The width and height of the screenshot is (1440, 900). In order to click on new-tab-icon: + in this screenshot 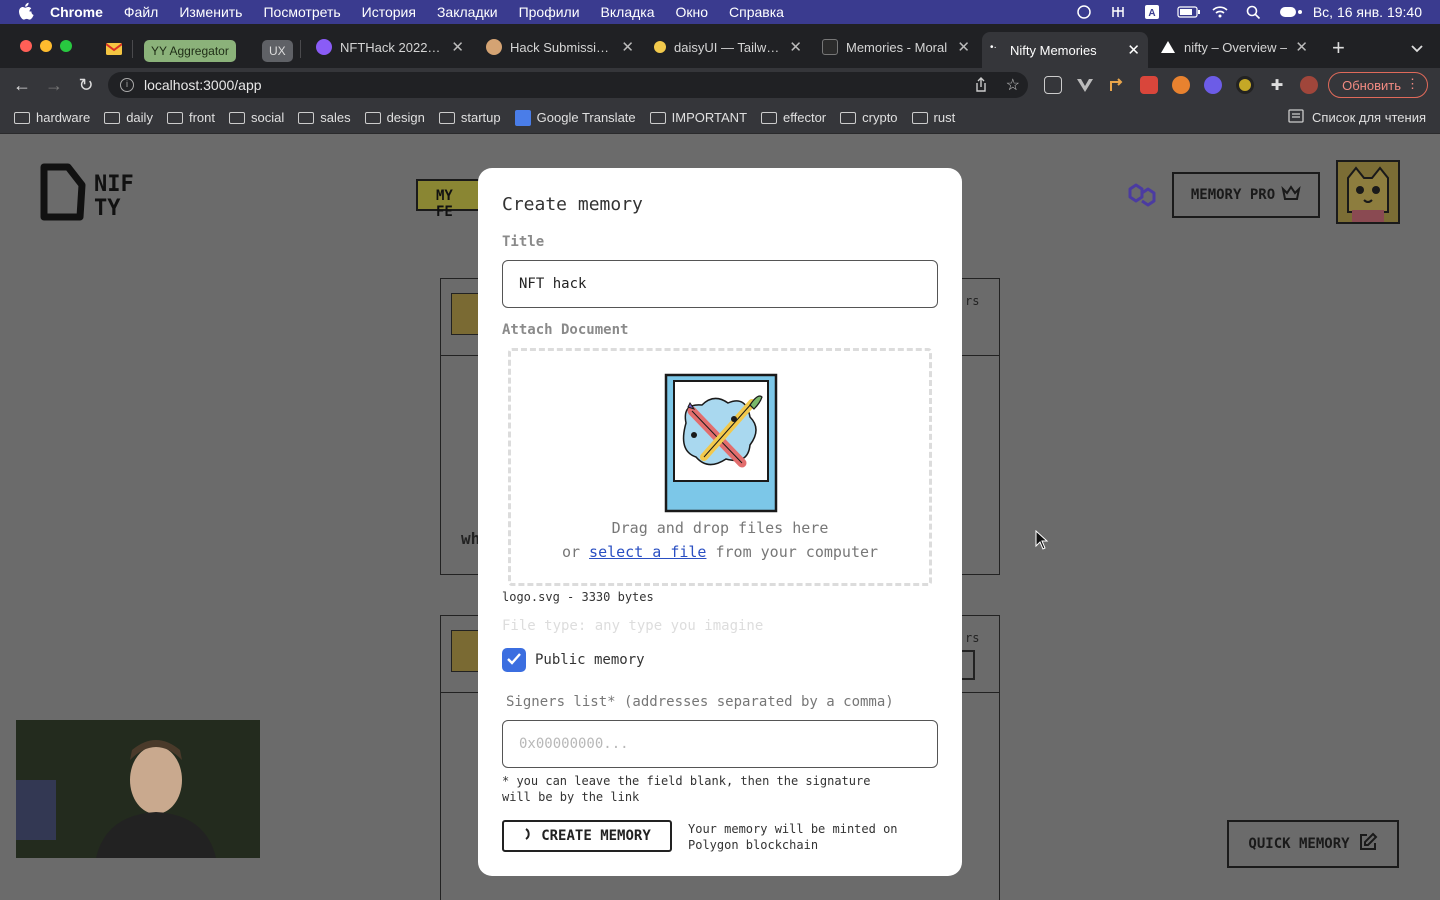, I will do `click(1338, 48)`.